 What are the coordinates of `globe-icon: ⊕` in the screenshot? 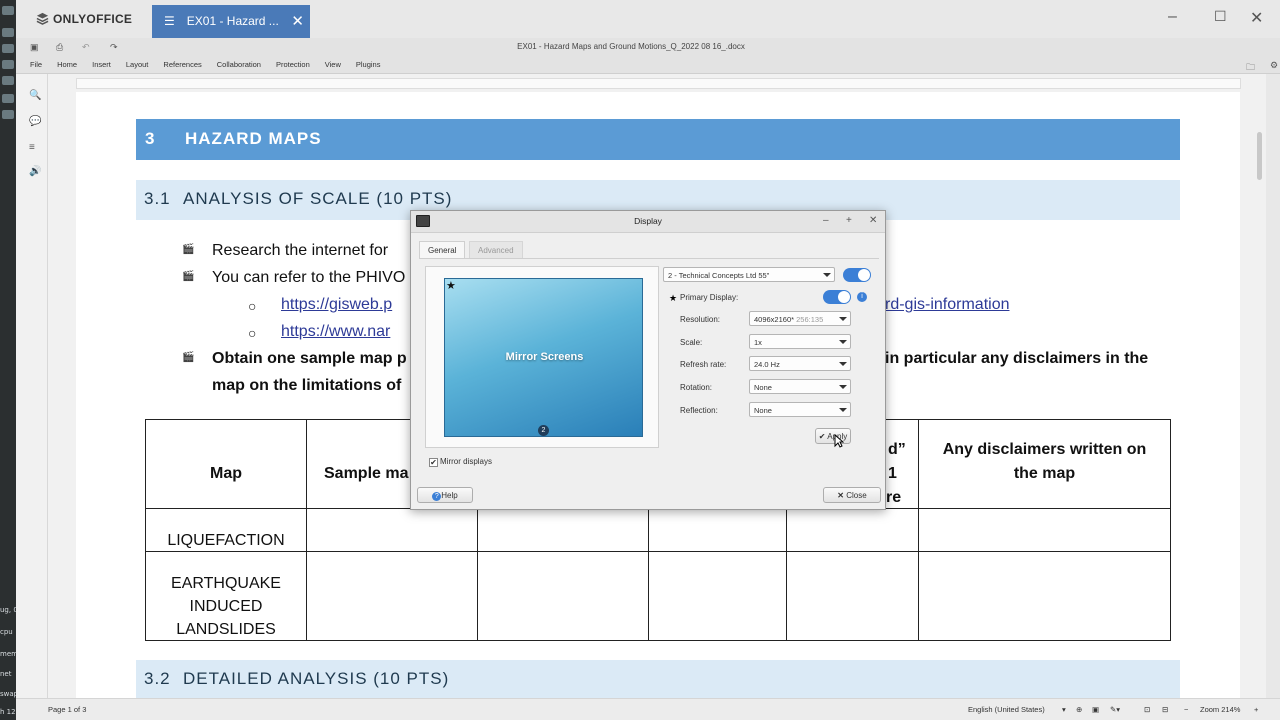 It's located at (1079, 709).